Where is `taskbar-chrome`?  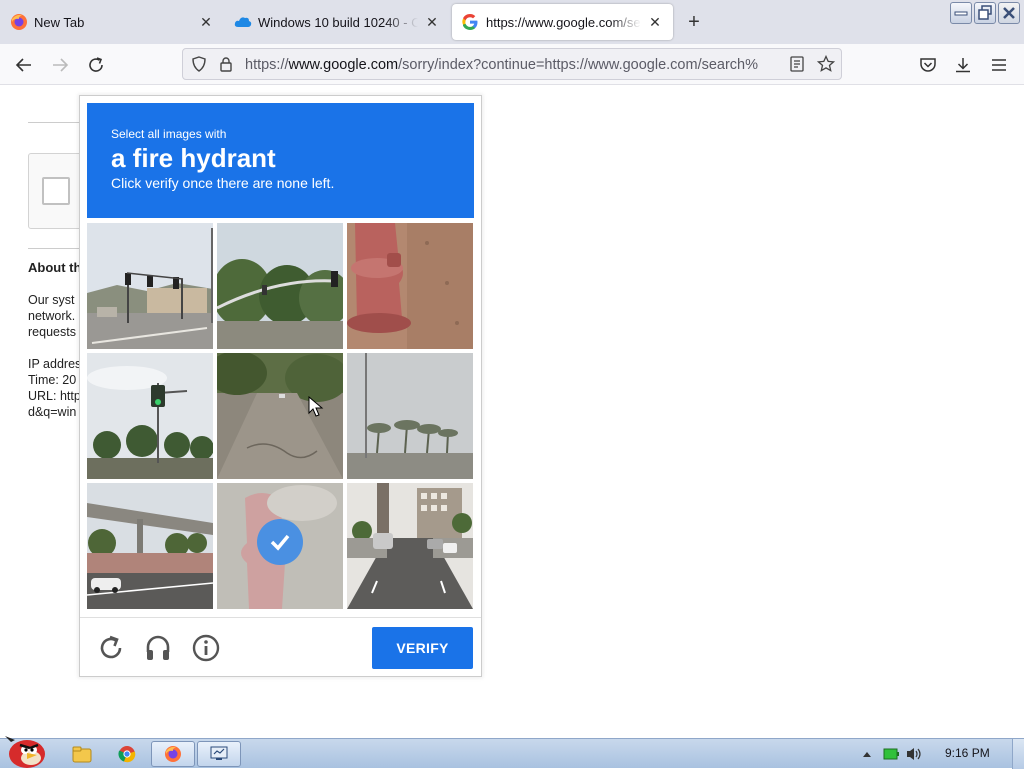
taskbar-chrome is located at coordinates (127, 754).